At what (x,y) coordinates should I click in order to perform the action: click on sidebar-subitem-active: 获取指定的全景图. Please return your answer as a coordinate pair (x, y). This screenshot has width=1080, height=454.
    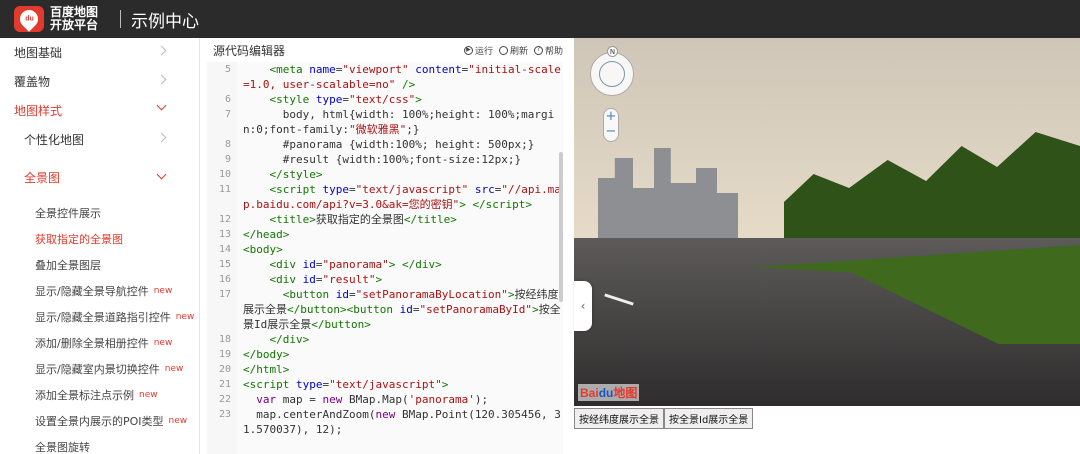
    Looking at the image, I should click on (99, 239).